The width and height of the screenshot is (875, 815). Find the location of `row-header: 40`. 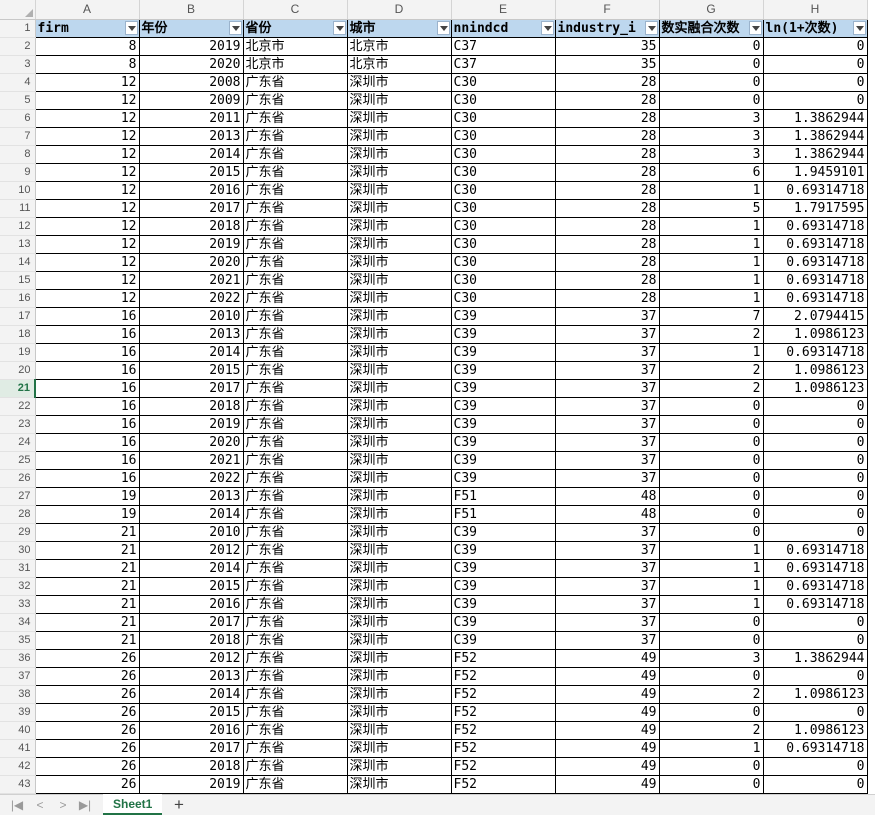

row-header: 40 is located at coordinates (18, 730).